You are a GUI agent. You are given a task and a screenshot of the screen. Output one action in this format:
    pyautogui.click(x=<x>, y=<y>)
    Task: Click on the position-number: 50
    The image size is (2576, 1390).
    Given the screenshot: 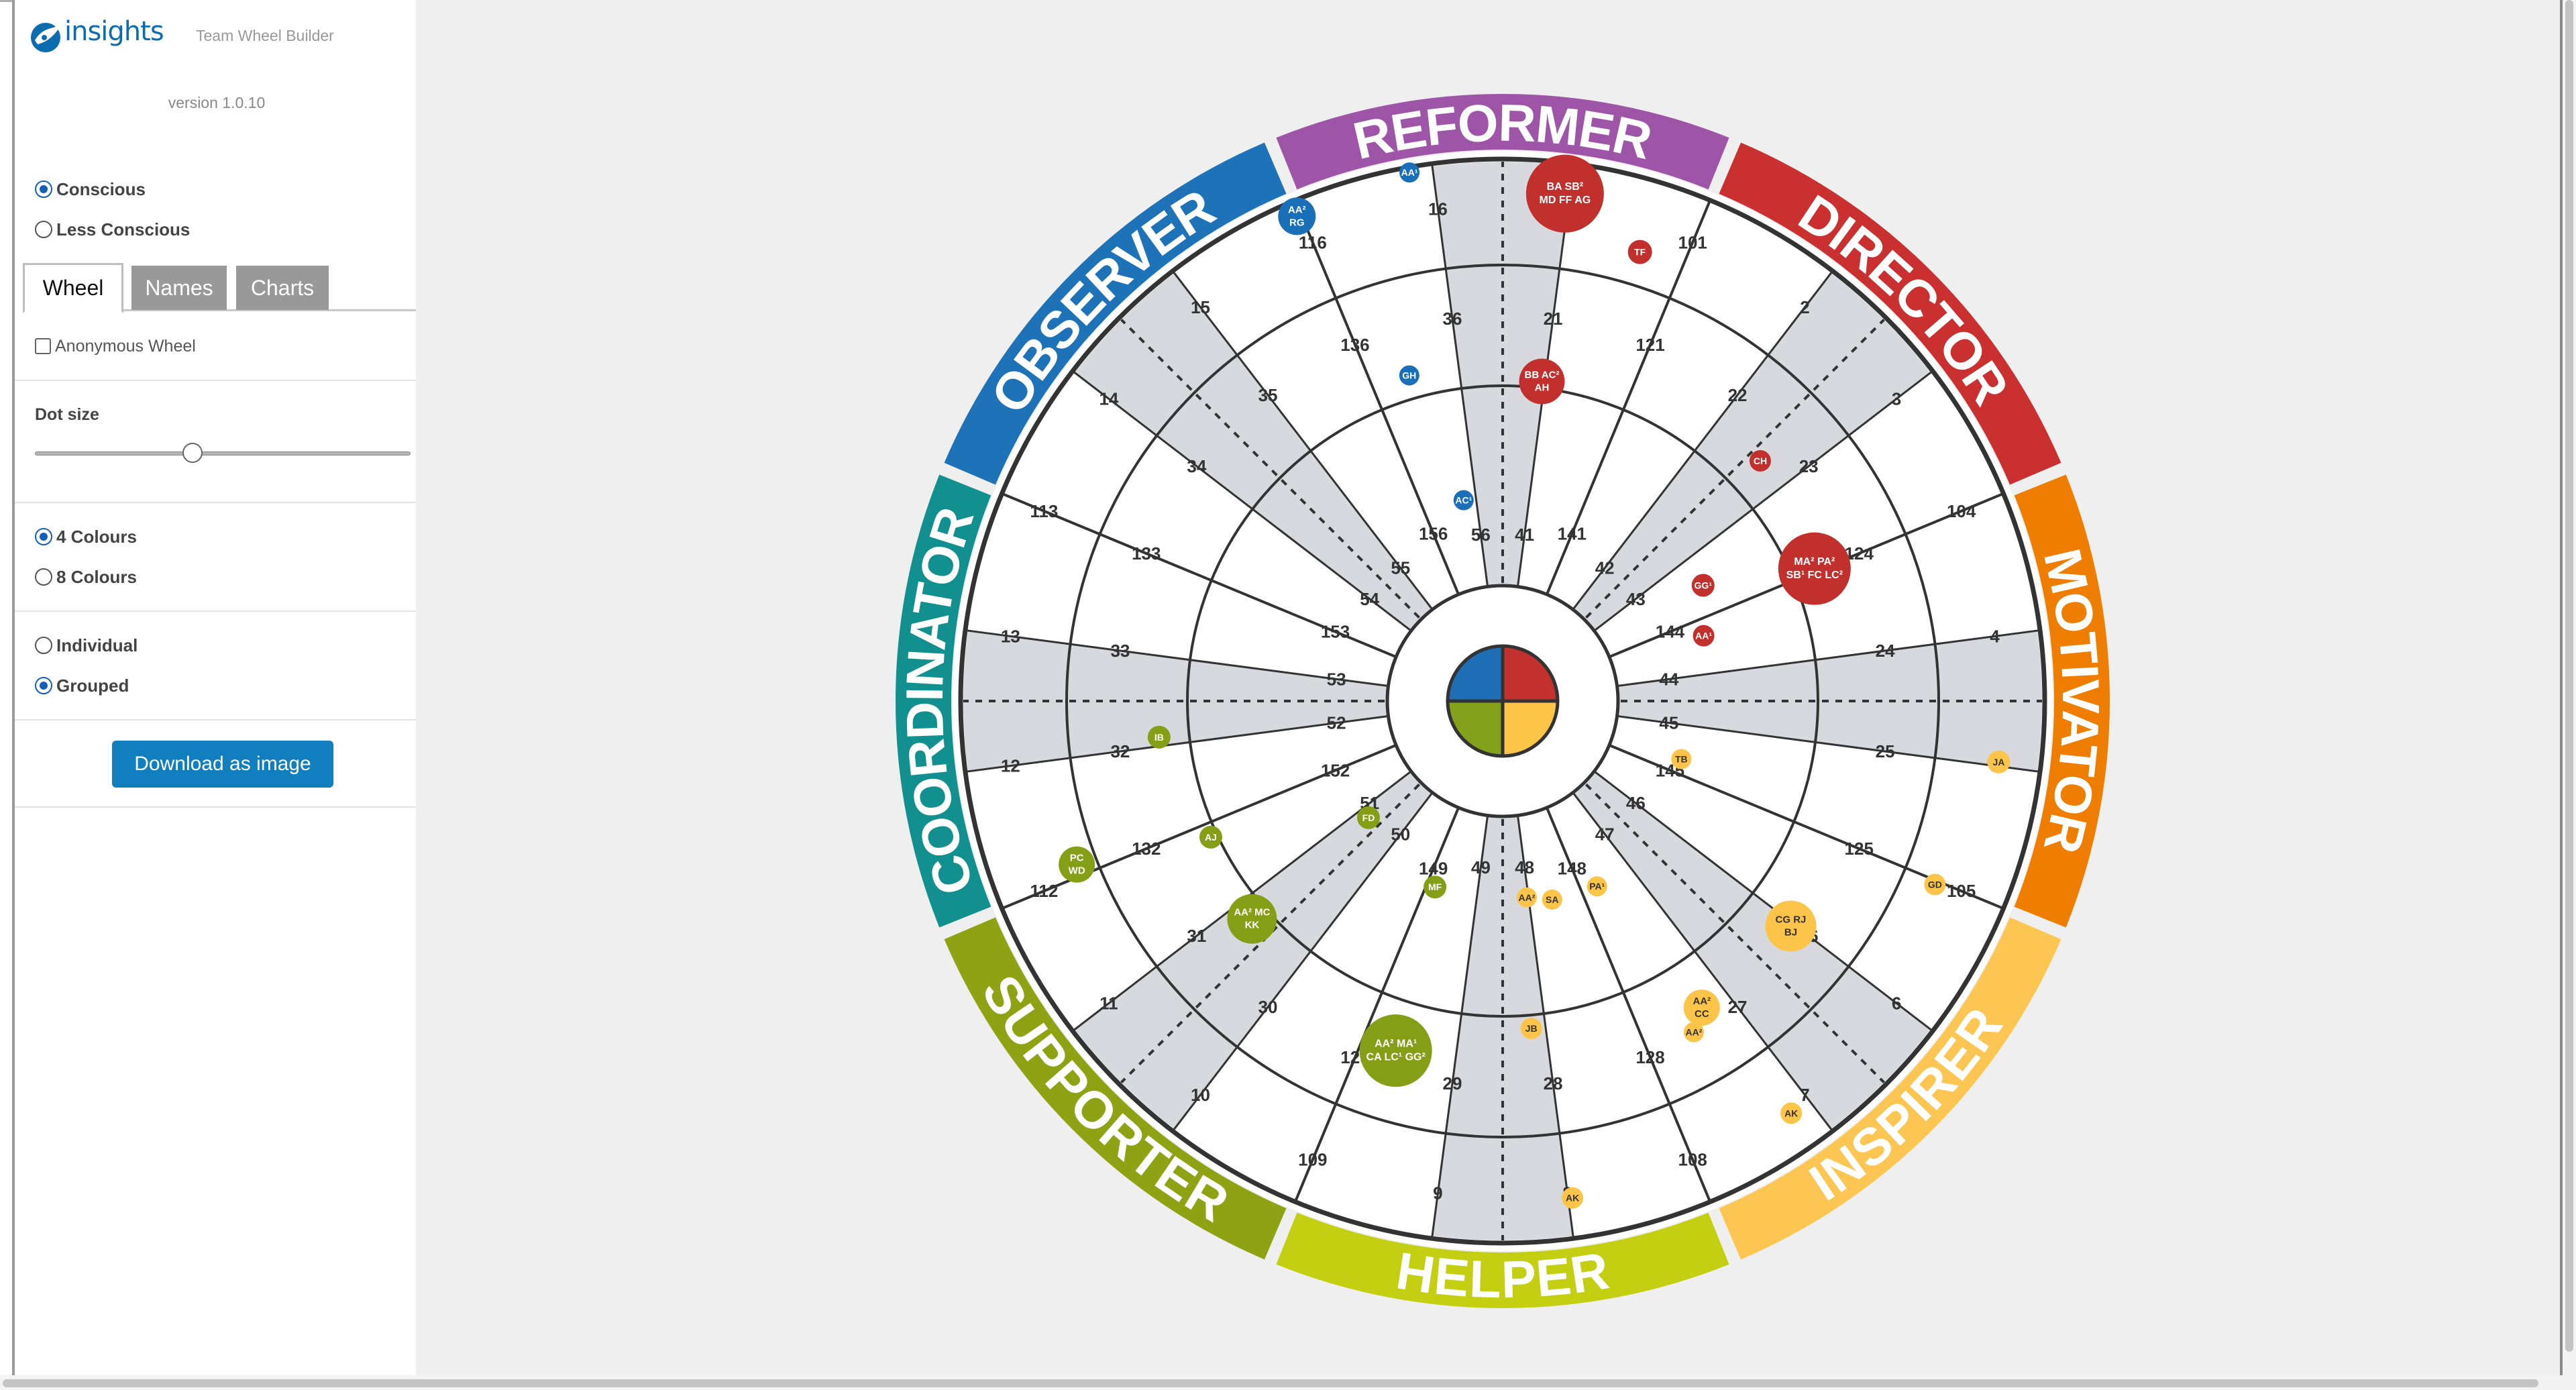 What is the action you would take?
    pyautogui.click(x=1400, y=834)
    